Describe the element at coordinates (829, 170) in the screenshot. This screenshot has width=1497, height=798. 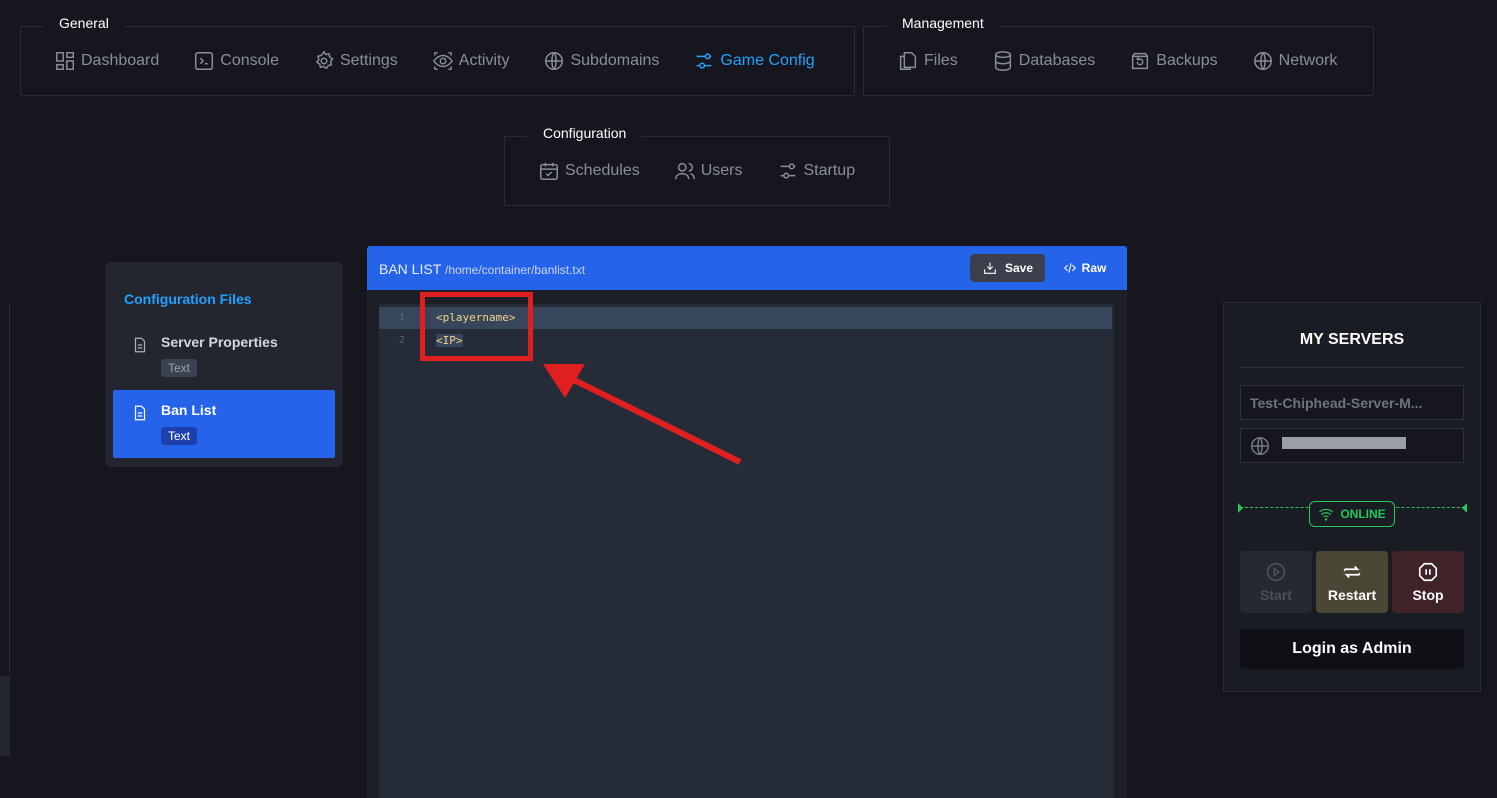
I see `nav-startup-label: Startup` at that location.